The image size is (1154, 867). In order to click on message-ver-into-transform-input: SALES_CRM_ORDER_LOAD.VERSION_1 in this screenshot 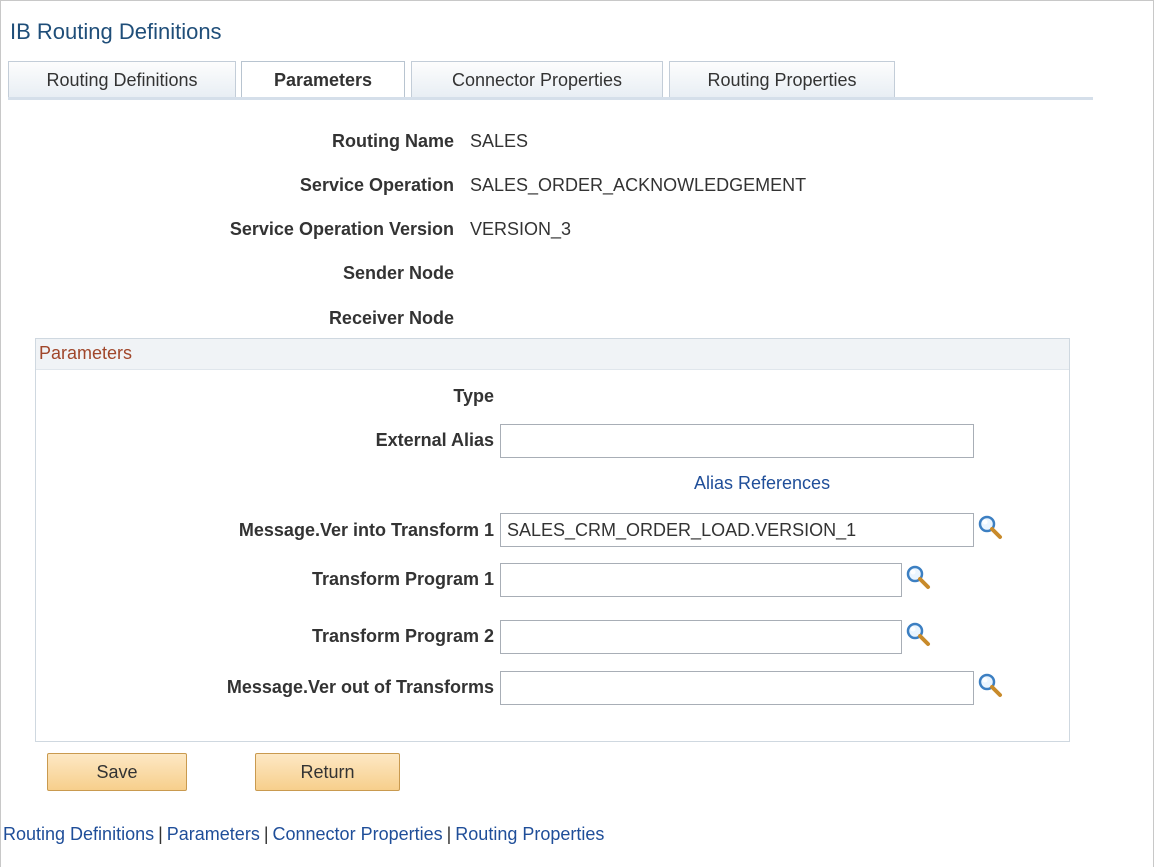, I will do `click(737, 530)`.